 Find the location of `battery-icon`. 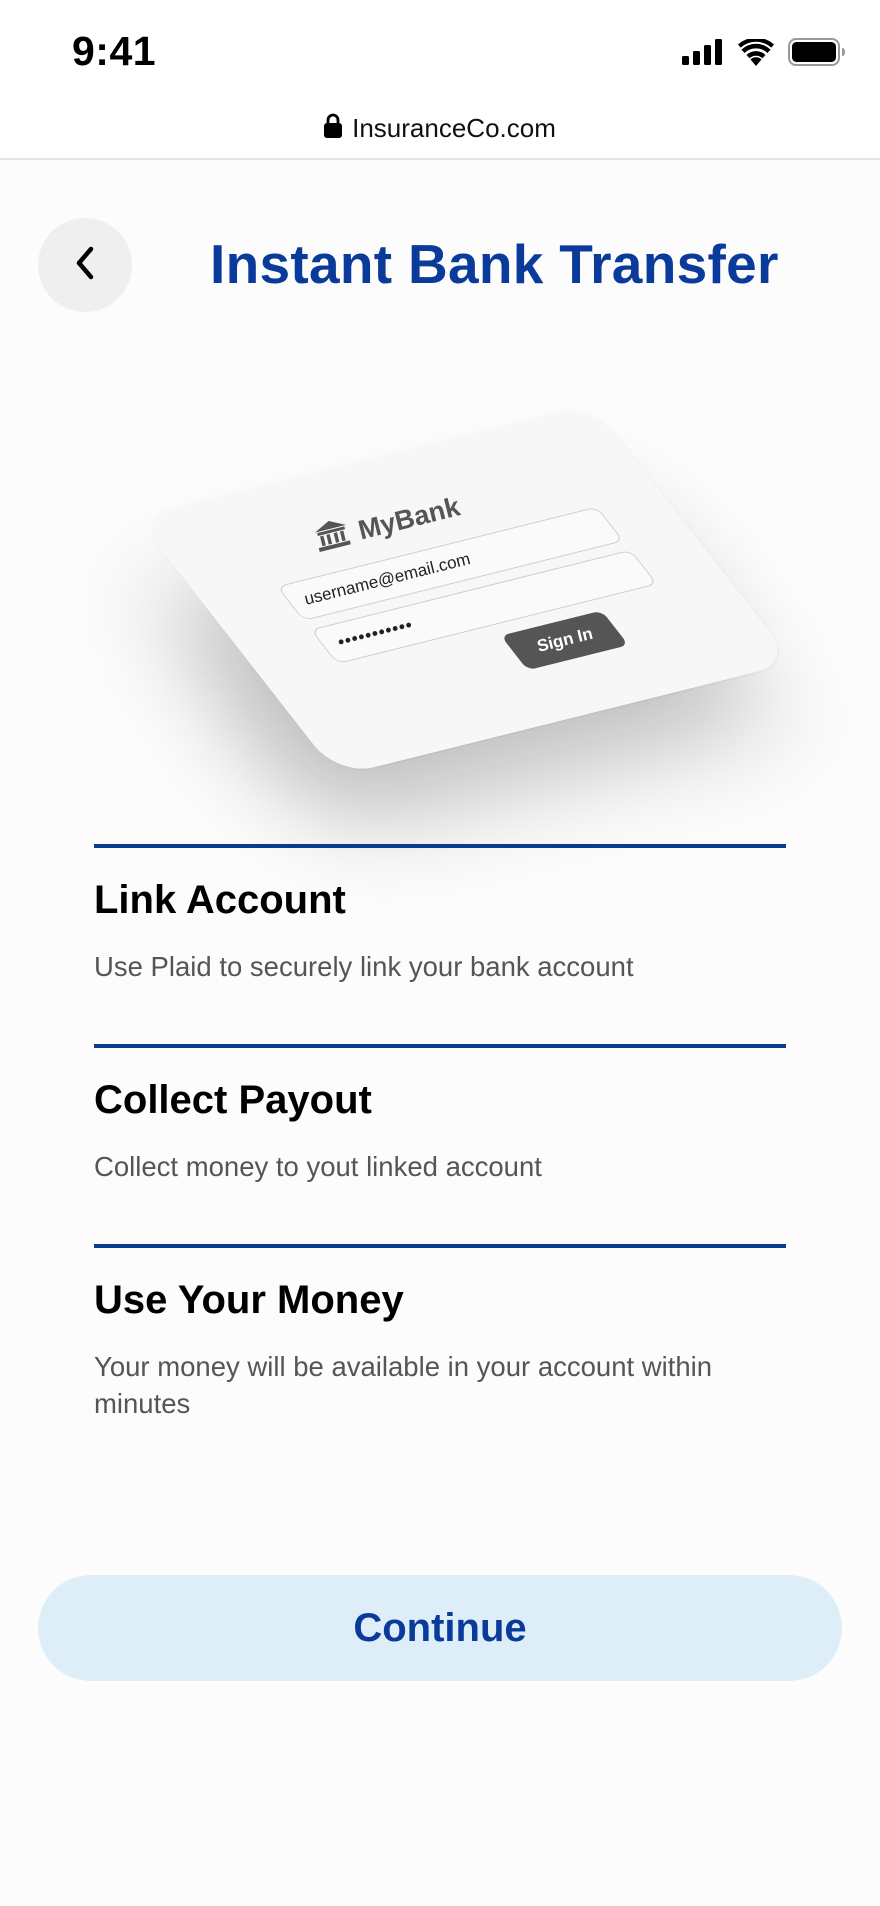

battery-icon is located at coordinates (817, 54).